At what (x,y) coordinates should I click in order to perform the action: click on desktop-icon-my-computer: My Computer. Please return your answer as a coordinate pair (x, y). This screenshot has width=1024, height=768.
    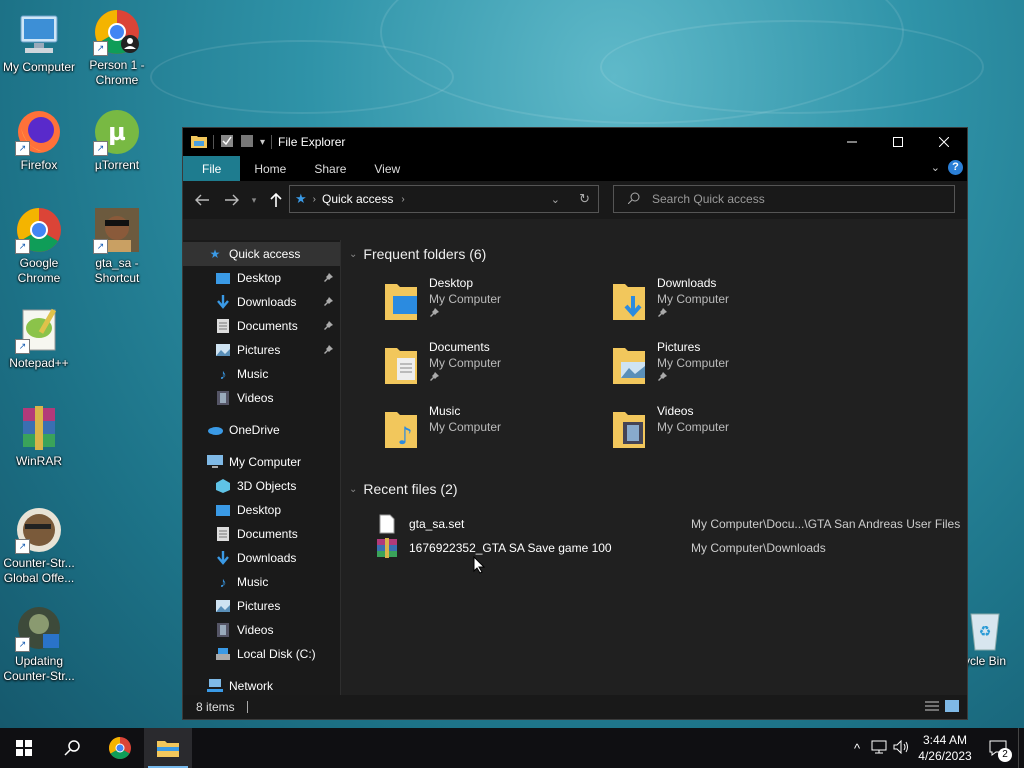
    Looking at the image, I should click on (39, 42).